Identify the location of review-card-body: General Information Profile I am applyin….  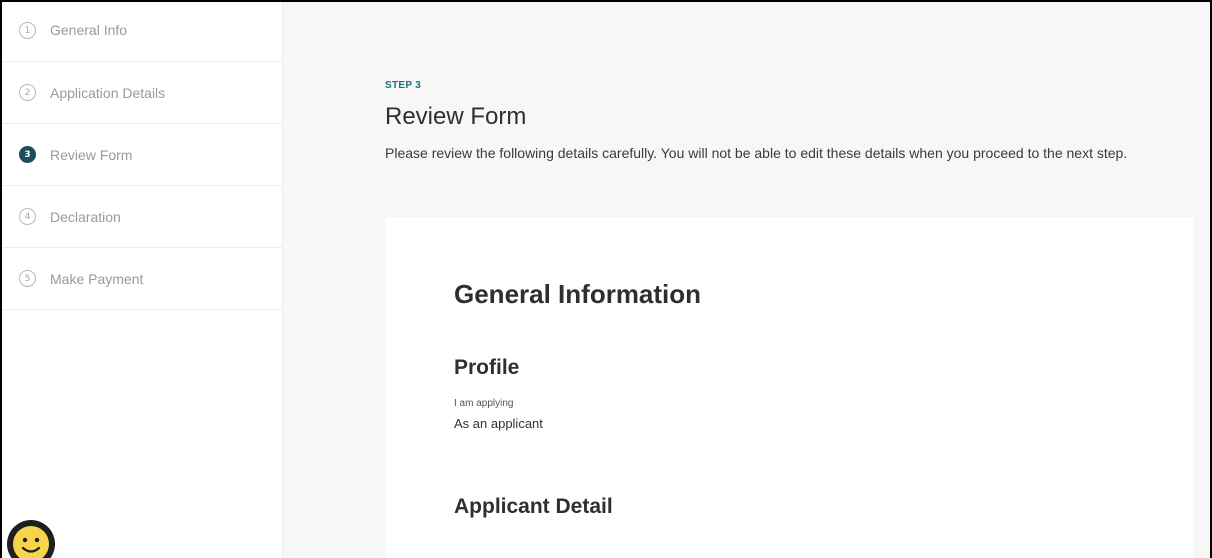
(577, 399).